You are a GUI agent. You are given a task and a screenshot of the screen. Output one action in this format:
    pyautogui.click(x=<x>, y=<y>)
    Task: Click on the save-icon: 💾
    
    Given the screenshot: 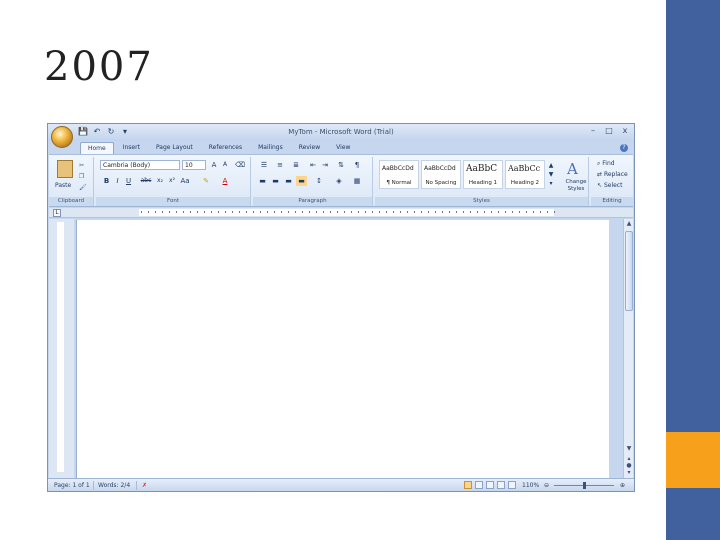 What is the action you would take?
    pyautogui.click(x=83, y=132)
    